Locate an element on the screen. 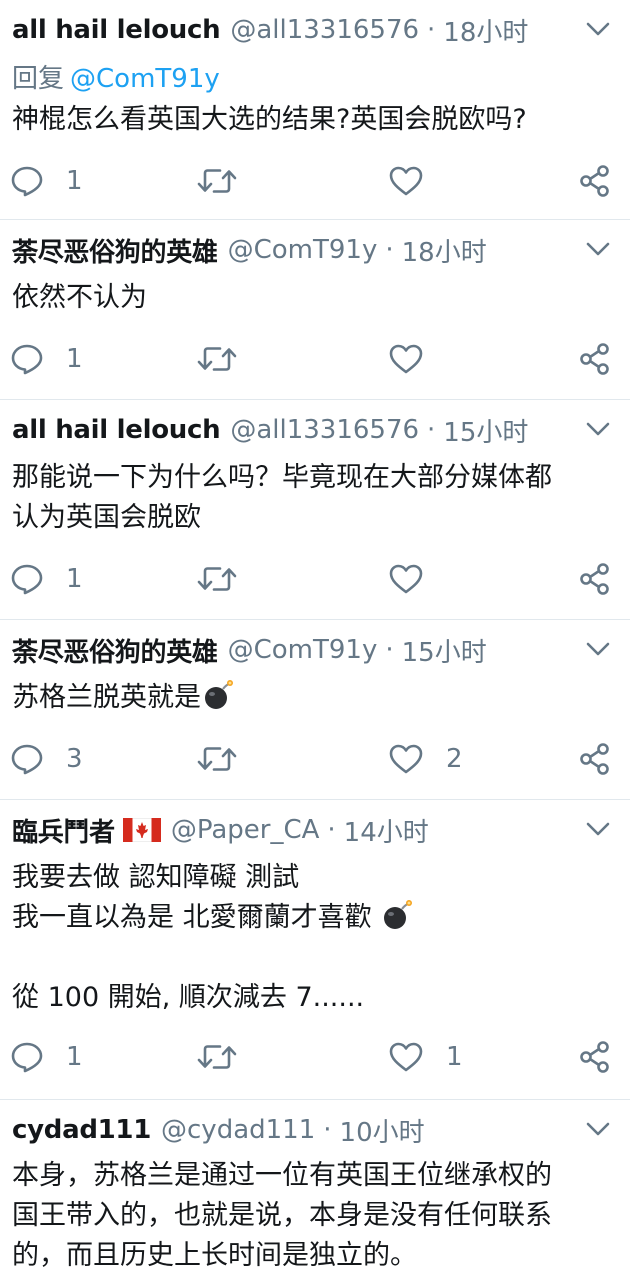 The width and height of the screenshot is (630, 1280). tweet-text-line is located at coordinates (314, 958).